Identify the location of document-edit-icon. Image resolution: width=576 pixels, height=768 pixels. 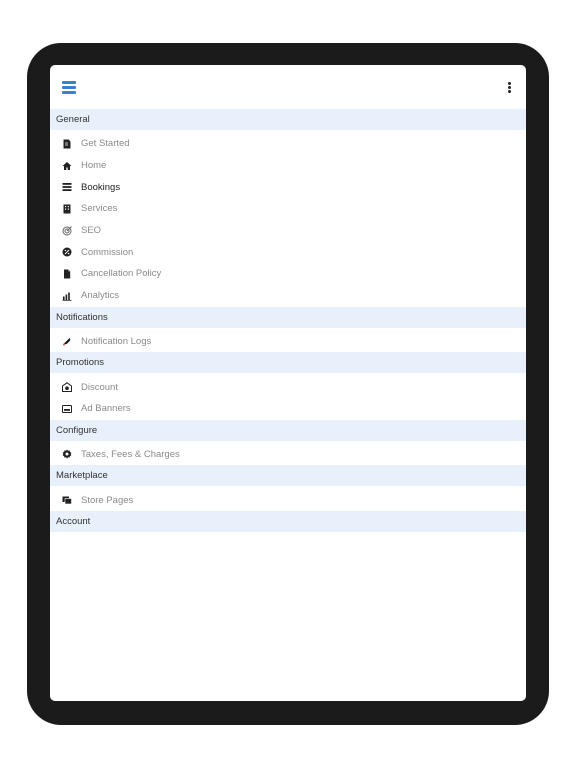
(66, 143).